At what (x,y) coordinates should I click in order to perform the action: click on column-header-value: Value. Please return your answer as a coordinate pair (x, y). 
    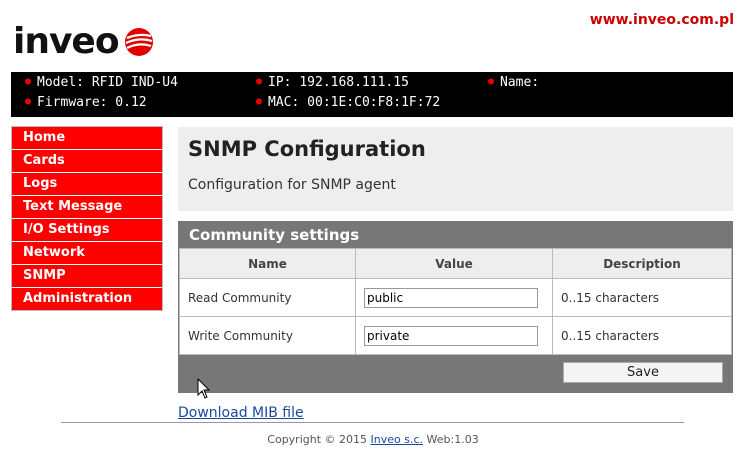
    Looking at the image, I should click on (454, 263).